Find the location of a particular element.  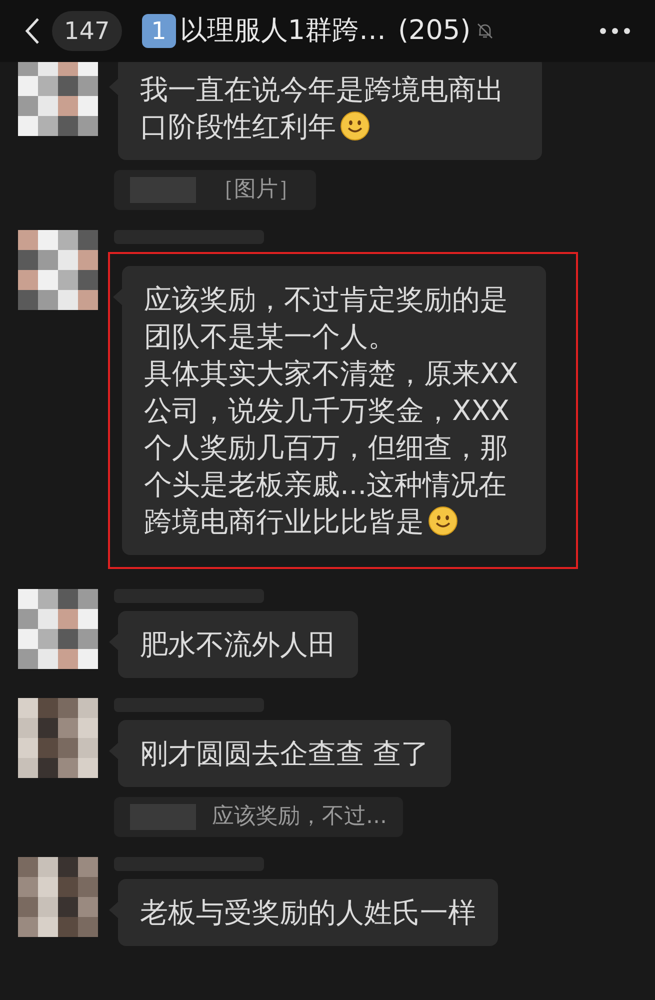

unread-badge: 147 is located at coordinates (87, 31).